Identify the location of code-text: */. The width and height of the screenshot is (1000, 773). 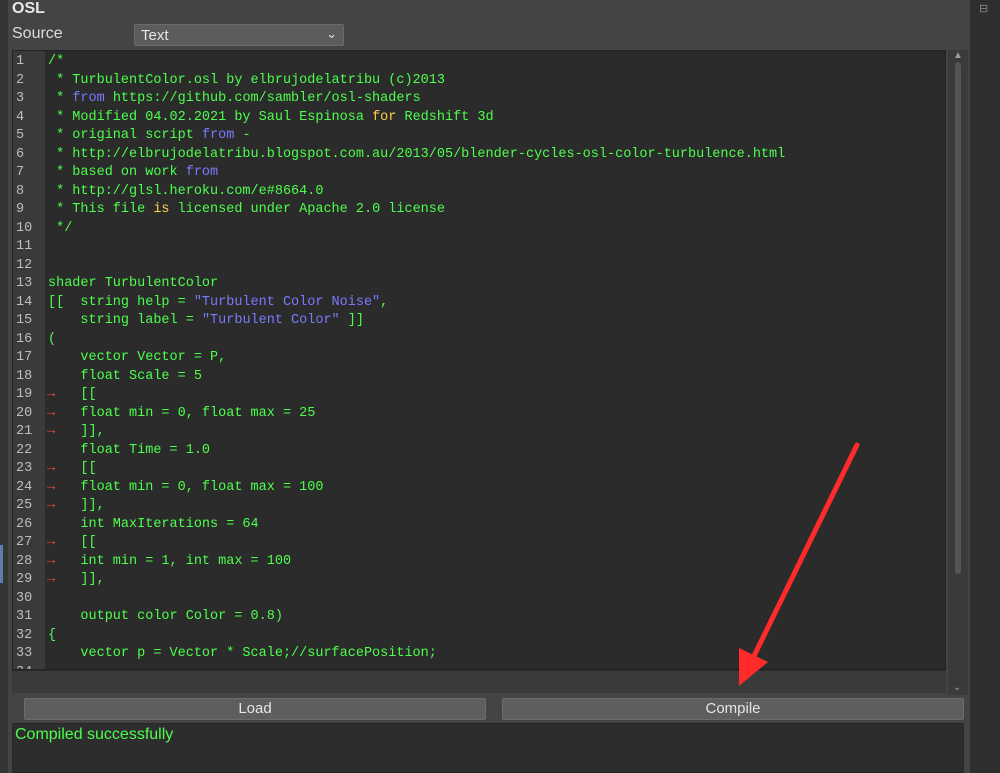
(60, 229).